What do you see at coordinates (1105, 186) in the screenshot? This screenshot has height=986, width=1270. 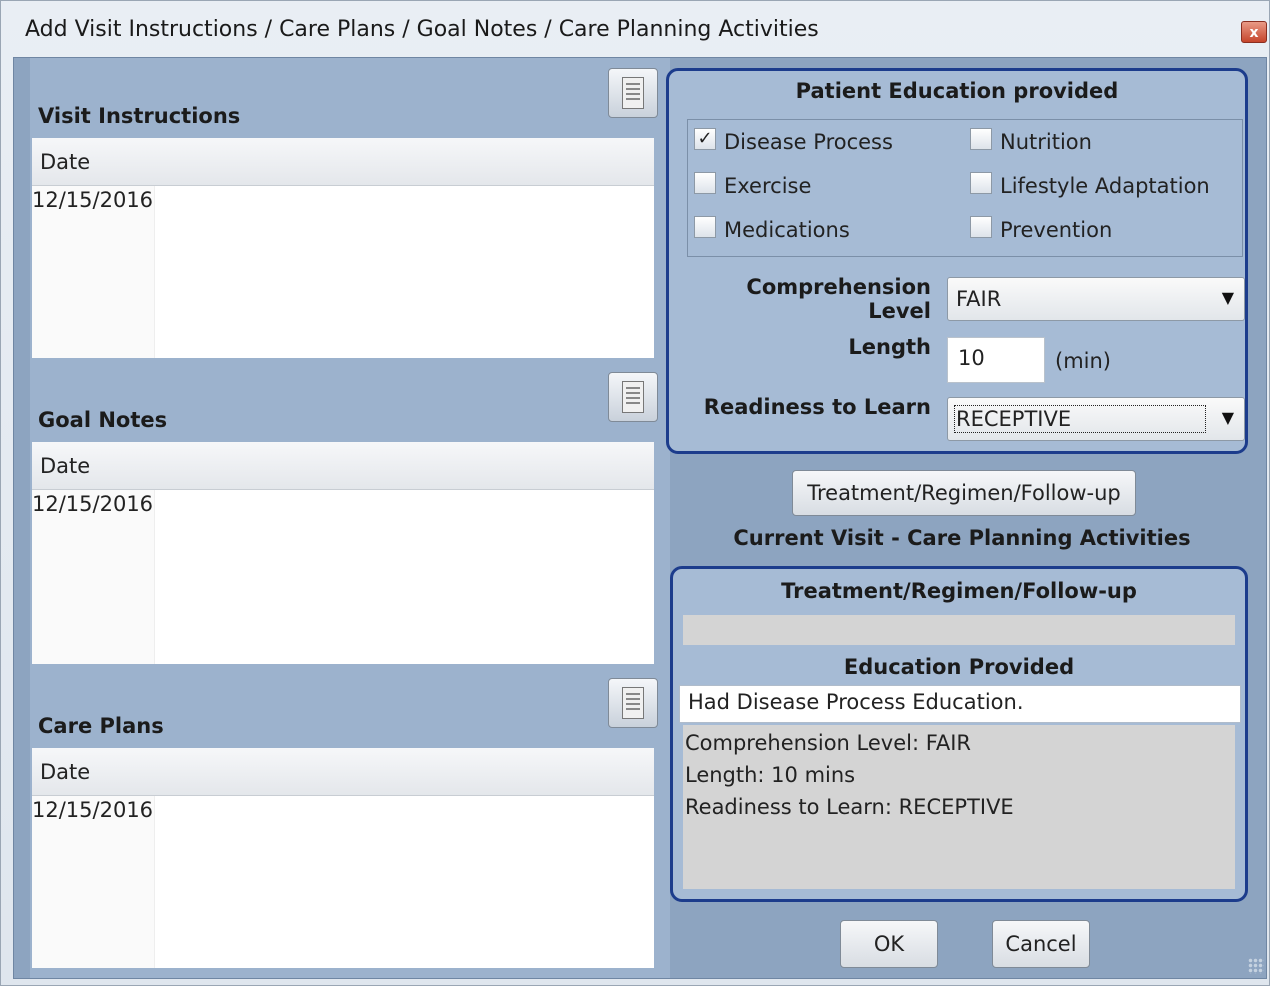 I see `checkbox-label: Lifestyle Adaptation` at bounding box center [1105, 186].